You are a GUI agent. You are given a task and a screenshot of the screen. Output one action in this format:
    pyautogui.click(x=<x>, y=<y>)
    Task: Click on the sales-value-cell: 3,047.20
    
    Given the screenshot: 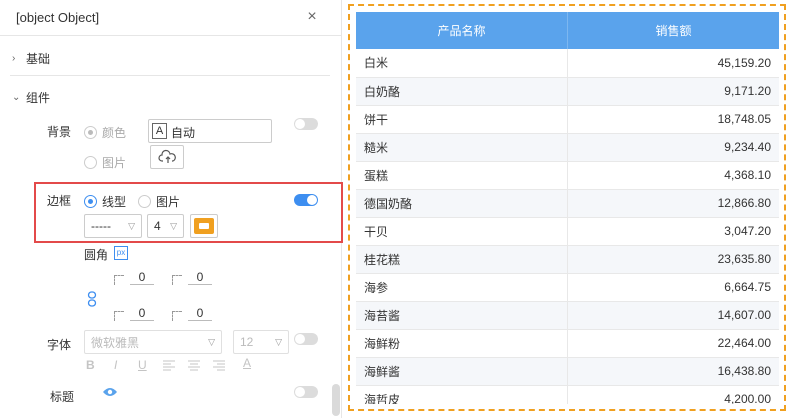 What is the action you would take?
    pyautogui.click(x=673, y=231)
    